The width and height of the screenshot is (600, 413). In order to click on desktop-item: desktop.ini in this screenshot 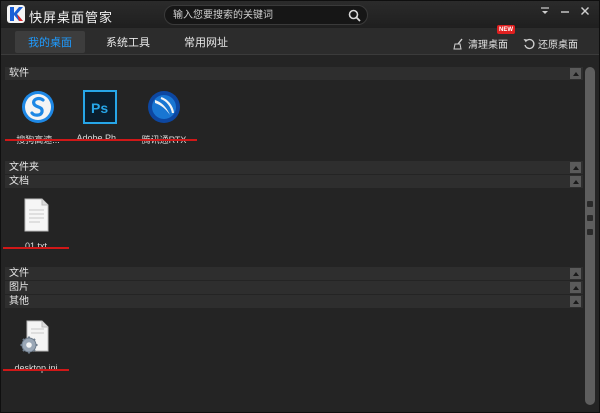, I will do `click(36, 346)`.